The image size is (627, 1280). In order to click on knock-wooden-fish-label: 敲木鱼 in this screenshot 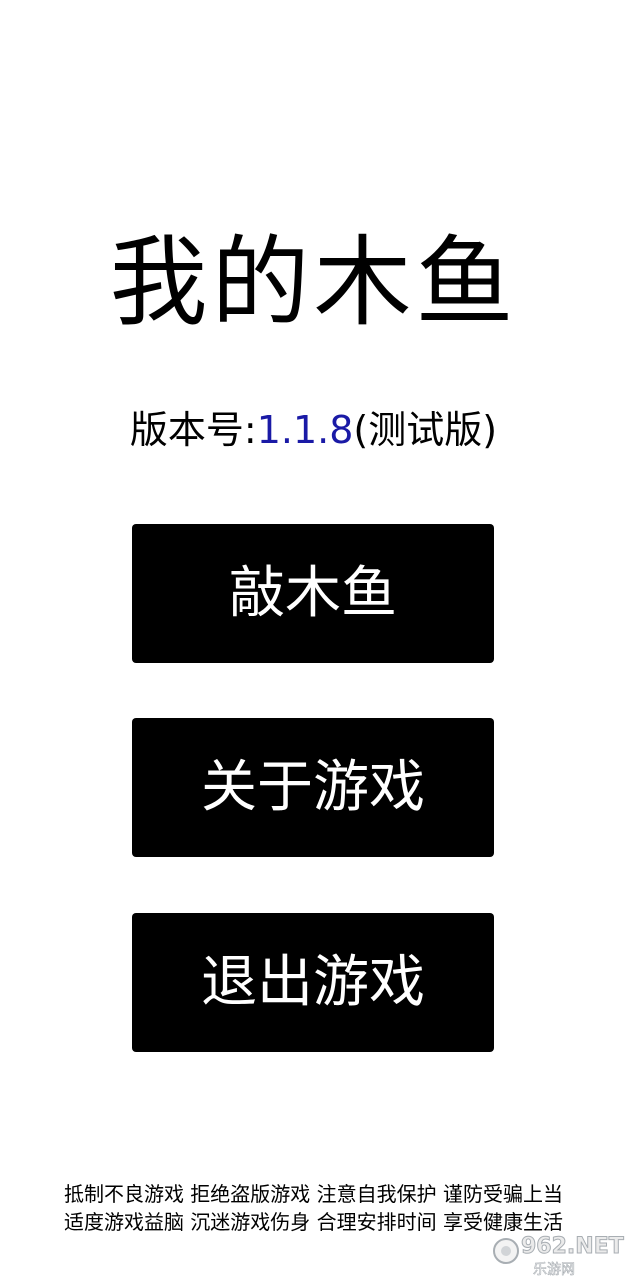, I will do `click(313, 593)`.